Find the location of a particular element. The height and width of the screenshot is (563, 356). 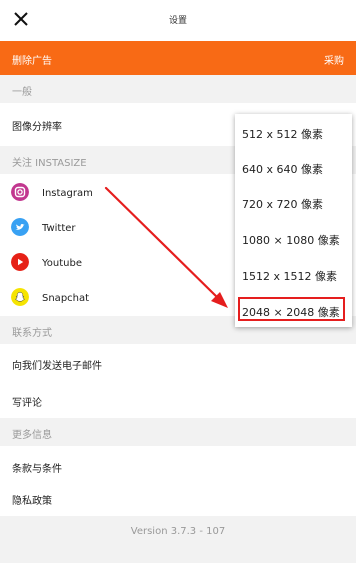

resolution-option-640: 640 x 640 像素 is located at coordinates (282, 169).